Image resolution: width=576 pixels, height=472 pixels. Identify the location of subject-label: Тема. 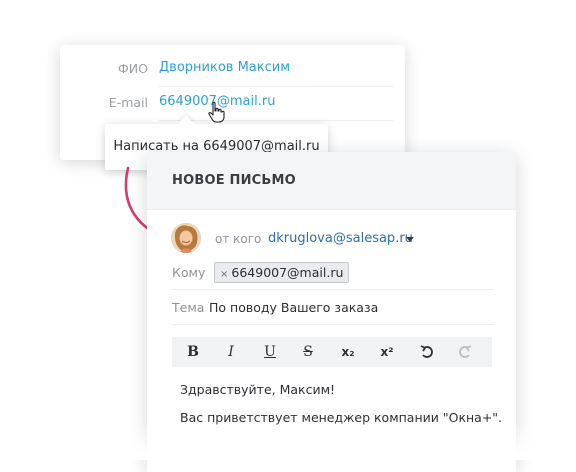
(188, 307).